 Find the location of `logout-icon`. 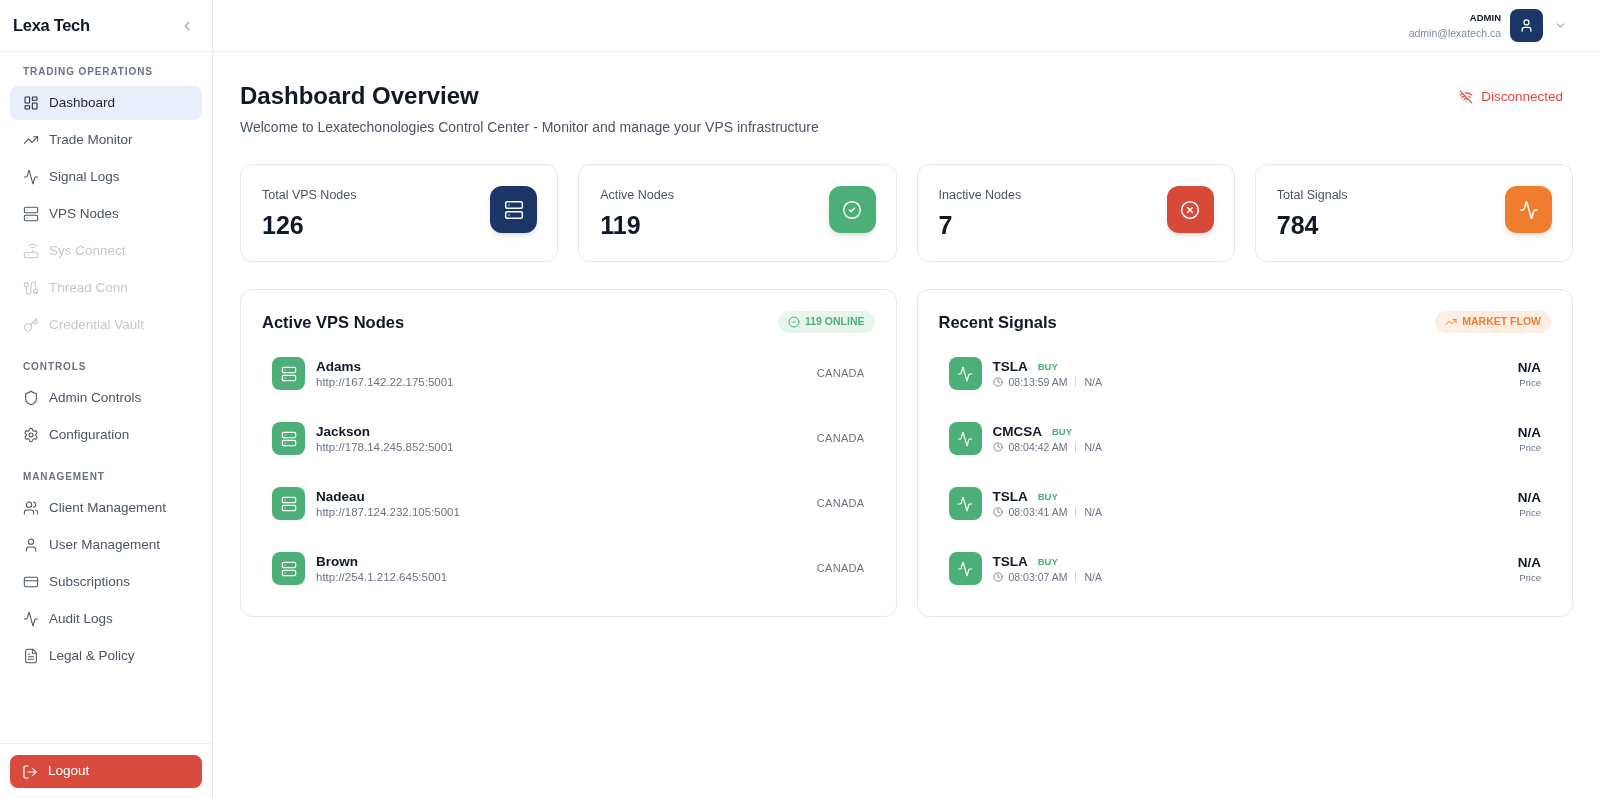

logout-icon is located at coordinates (30, 771).